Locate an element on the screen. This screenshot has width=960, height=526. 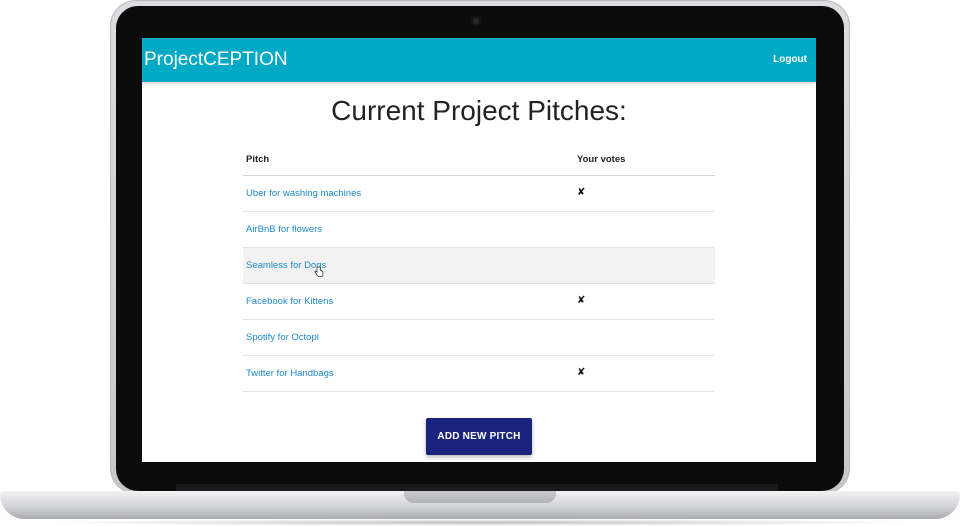
hand-pointer-icon is located at coordinates (319, 272).